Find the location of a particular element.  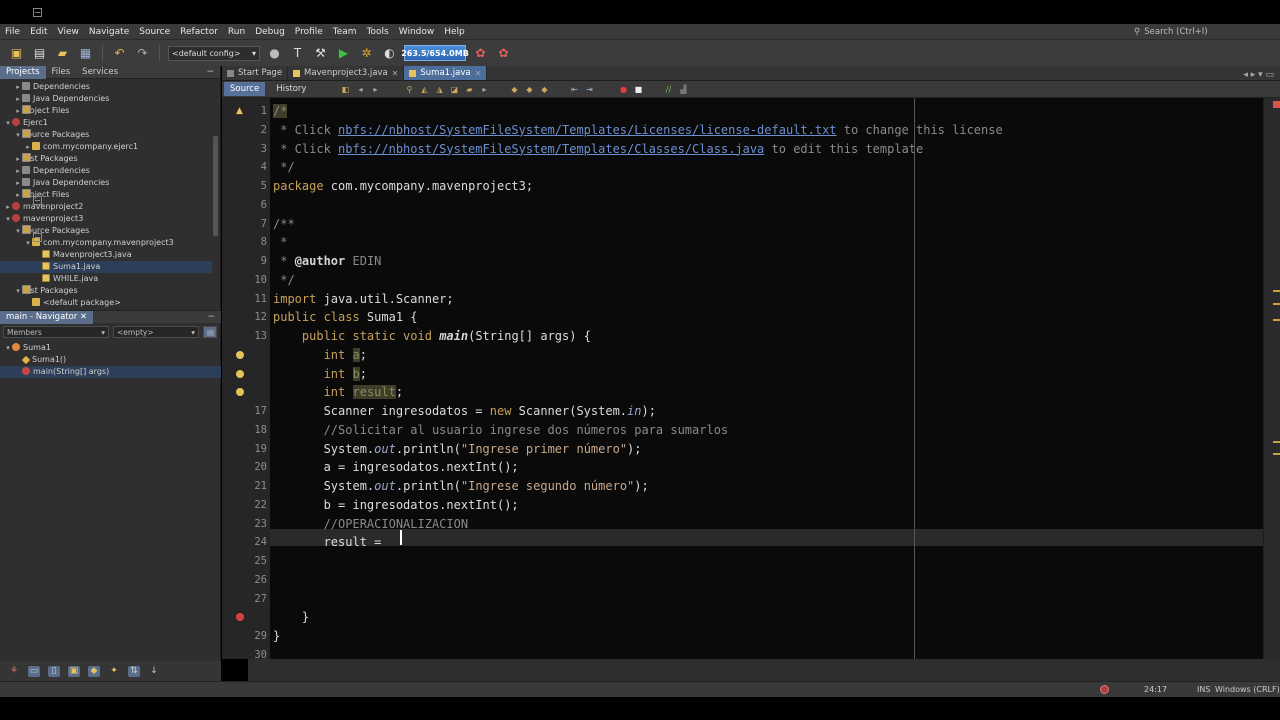

tree-item: main(String[] args) is located at coordinates (110, 372).